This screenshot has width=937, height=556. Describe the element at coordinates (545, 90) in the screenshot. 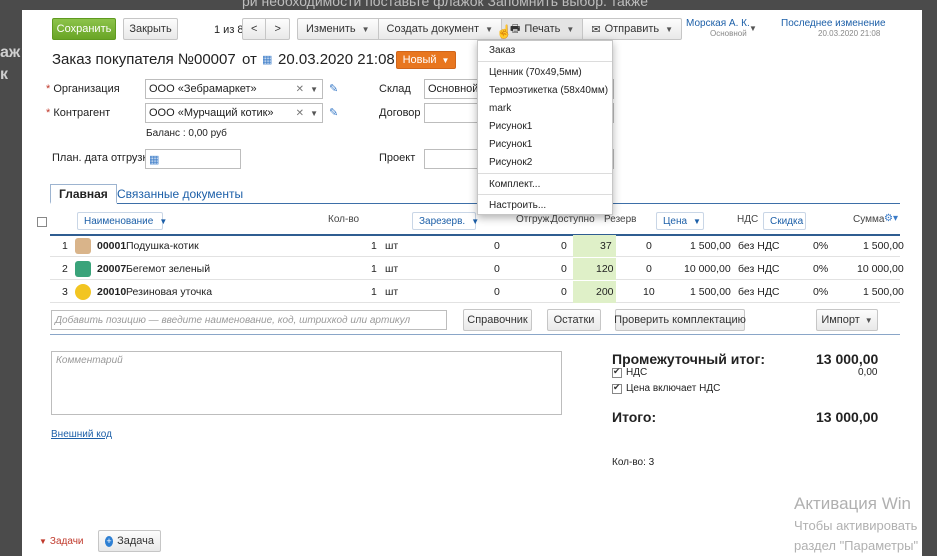

I see `menu-item-thermal-label: Термоэтикетка (58x40мм)` at that location.